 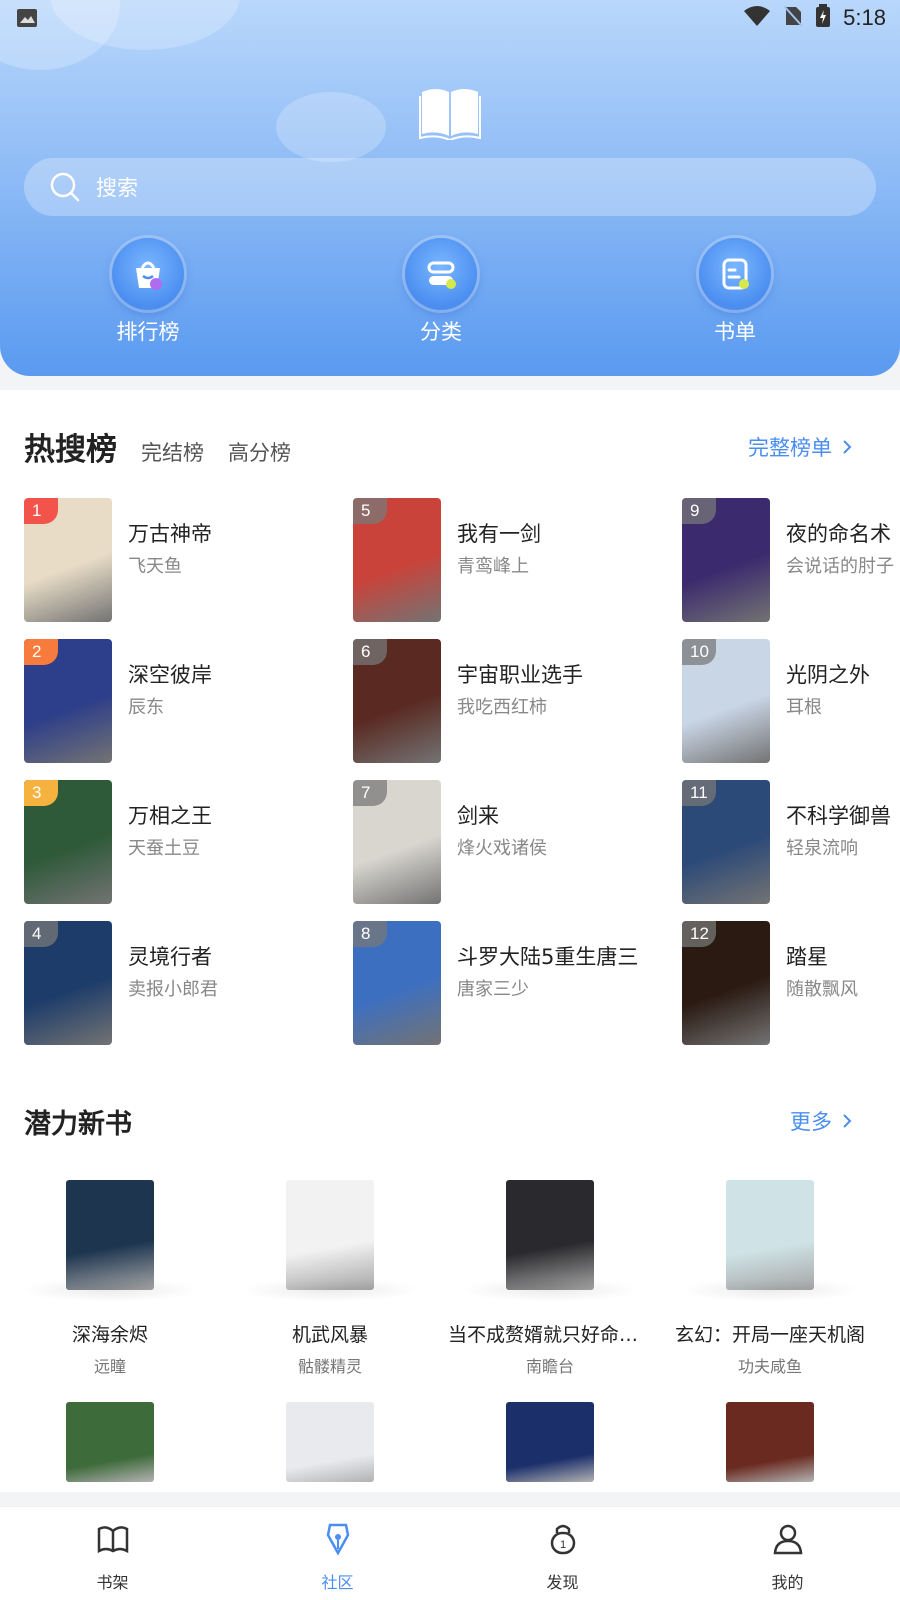 What do you see at coordinates (699, 511) in the screenshot?
I see `rank-badge: 9` at bounding box center [699, 511].